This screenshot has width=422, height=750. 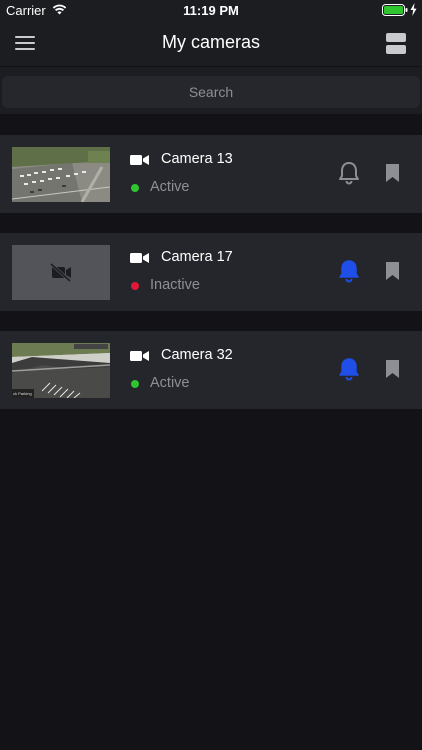 I want to click on camera-thumbnail: ck Parking, so click(x=61, y=370).